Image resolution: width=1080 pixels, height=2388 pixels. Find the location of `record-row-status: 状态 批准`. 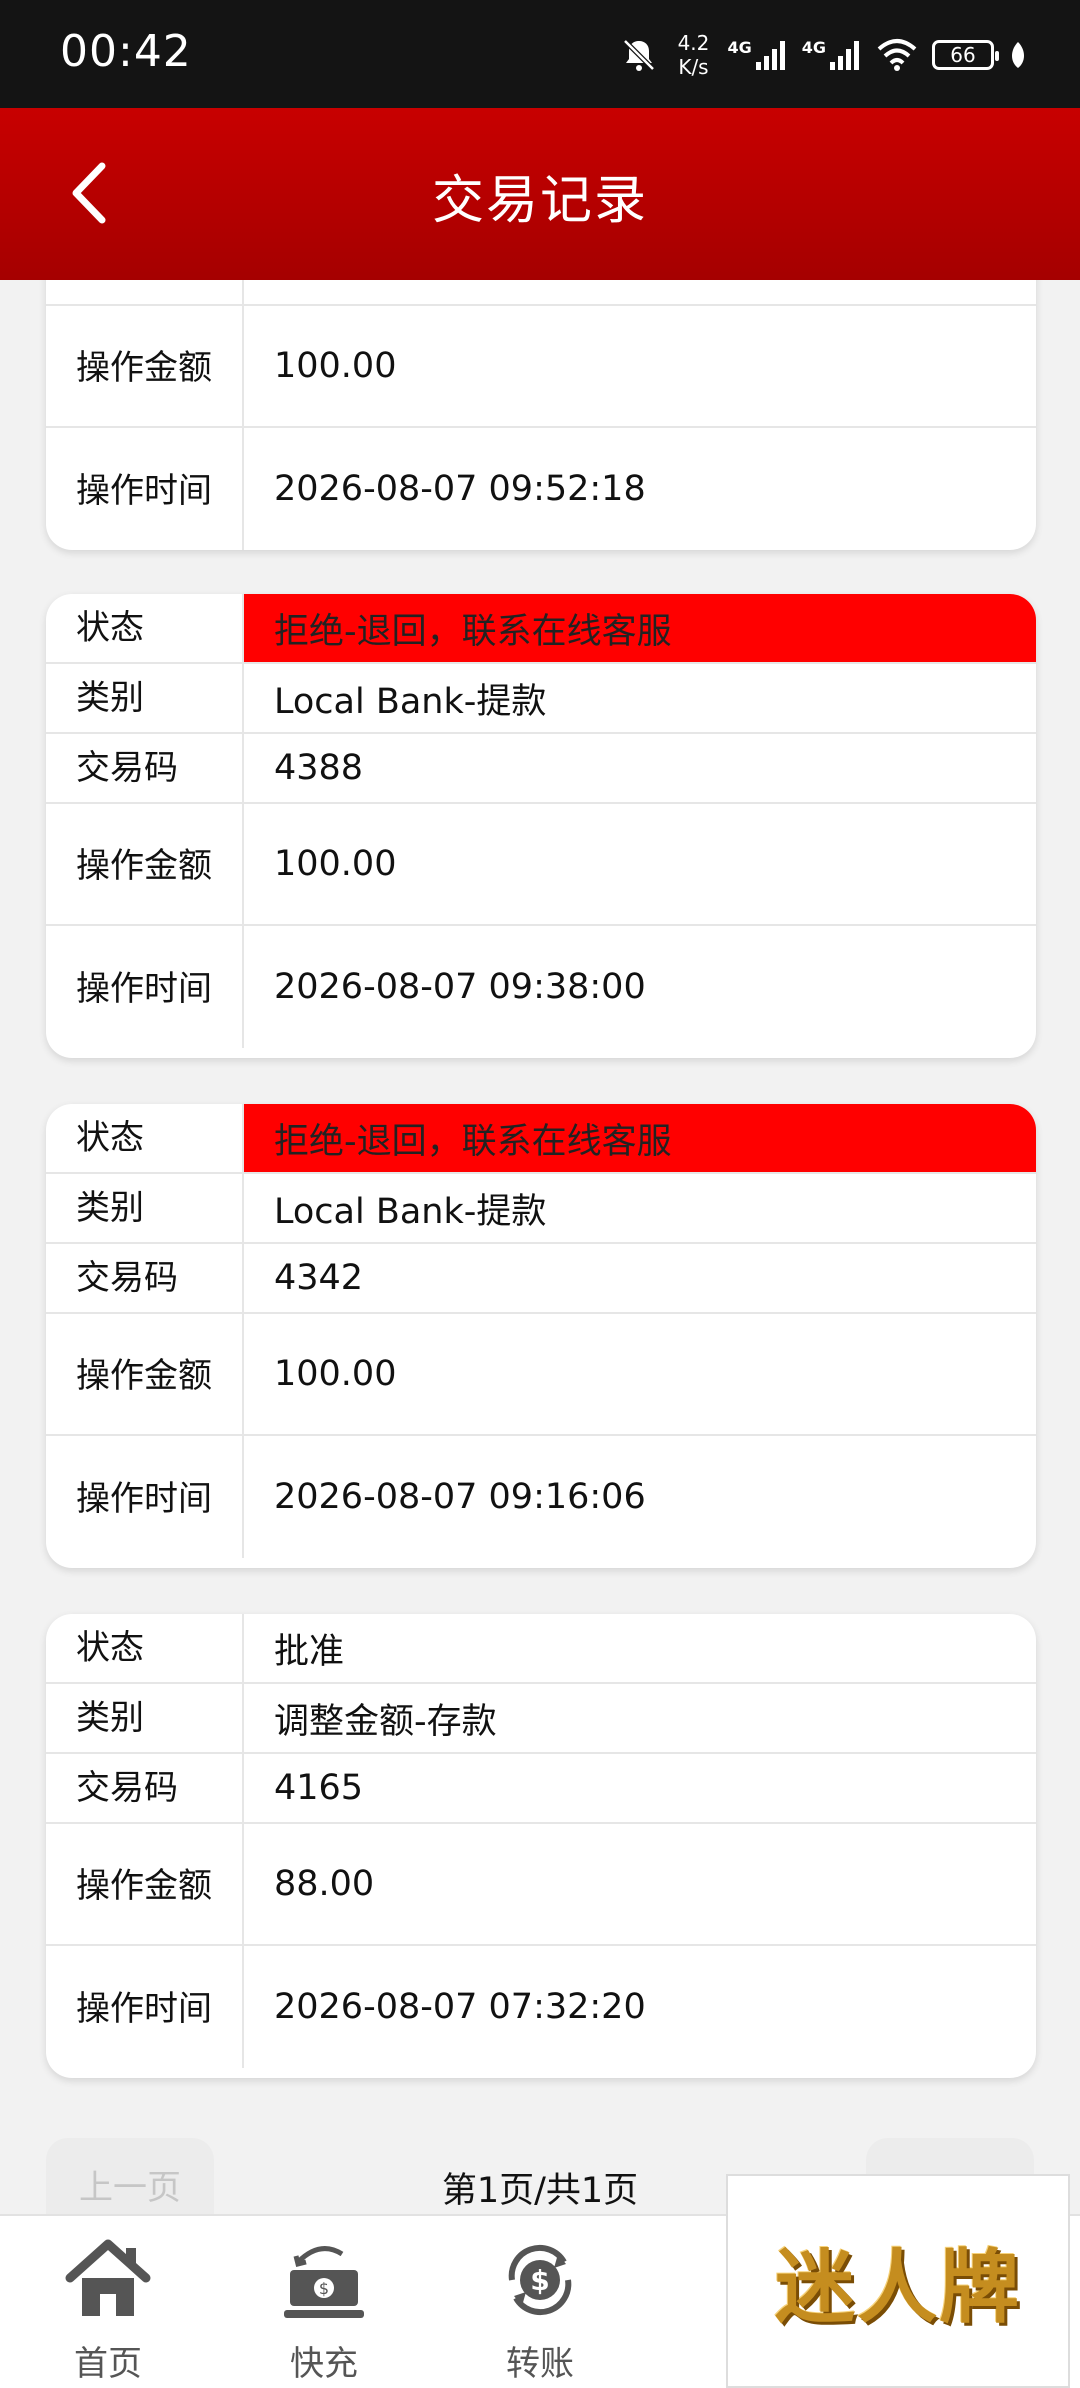

record-row-status: 状态 批准 is located at coordinates (541, 1649).